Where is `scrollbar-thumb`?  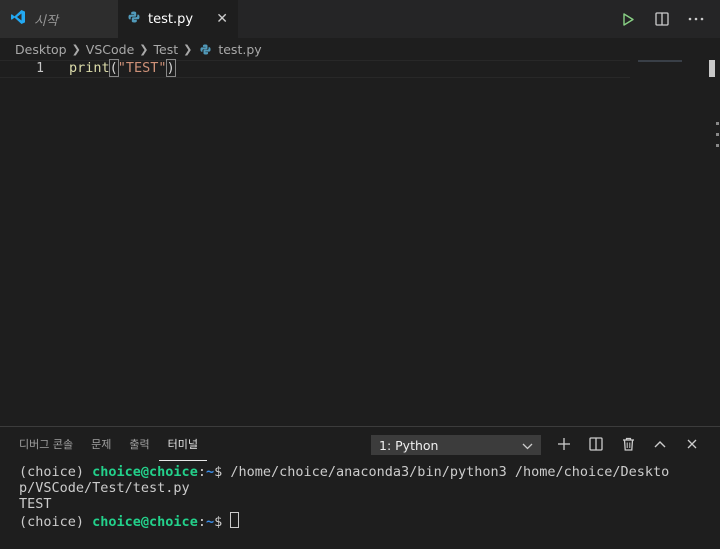 scrollbar-thumb is located at coordinates (712, 68).